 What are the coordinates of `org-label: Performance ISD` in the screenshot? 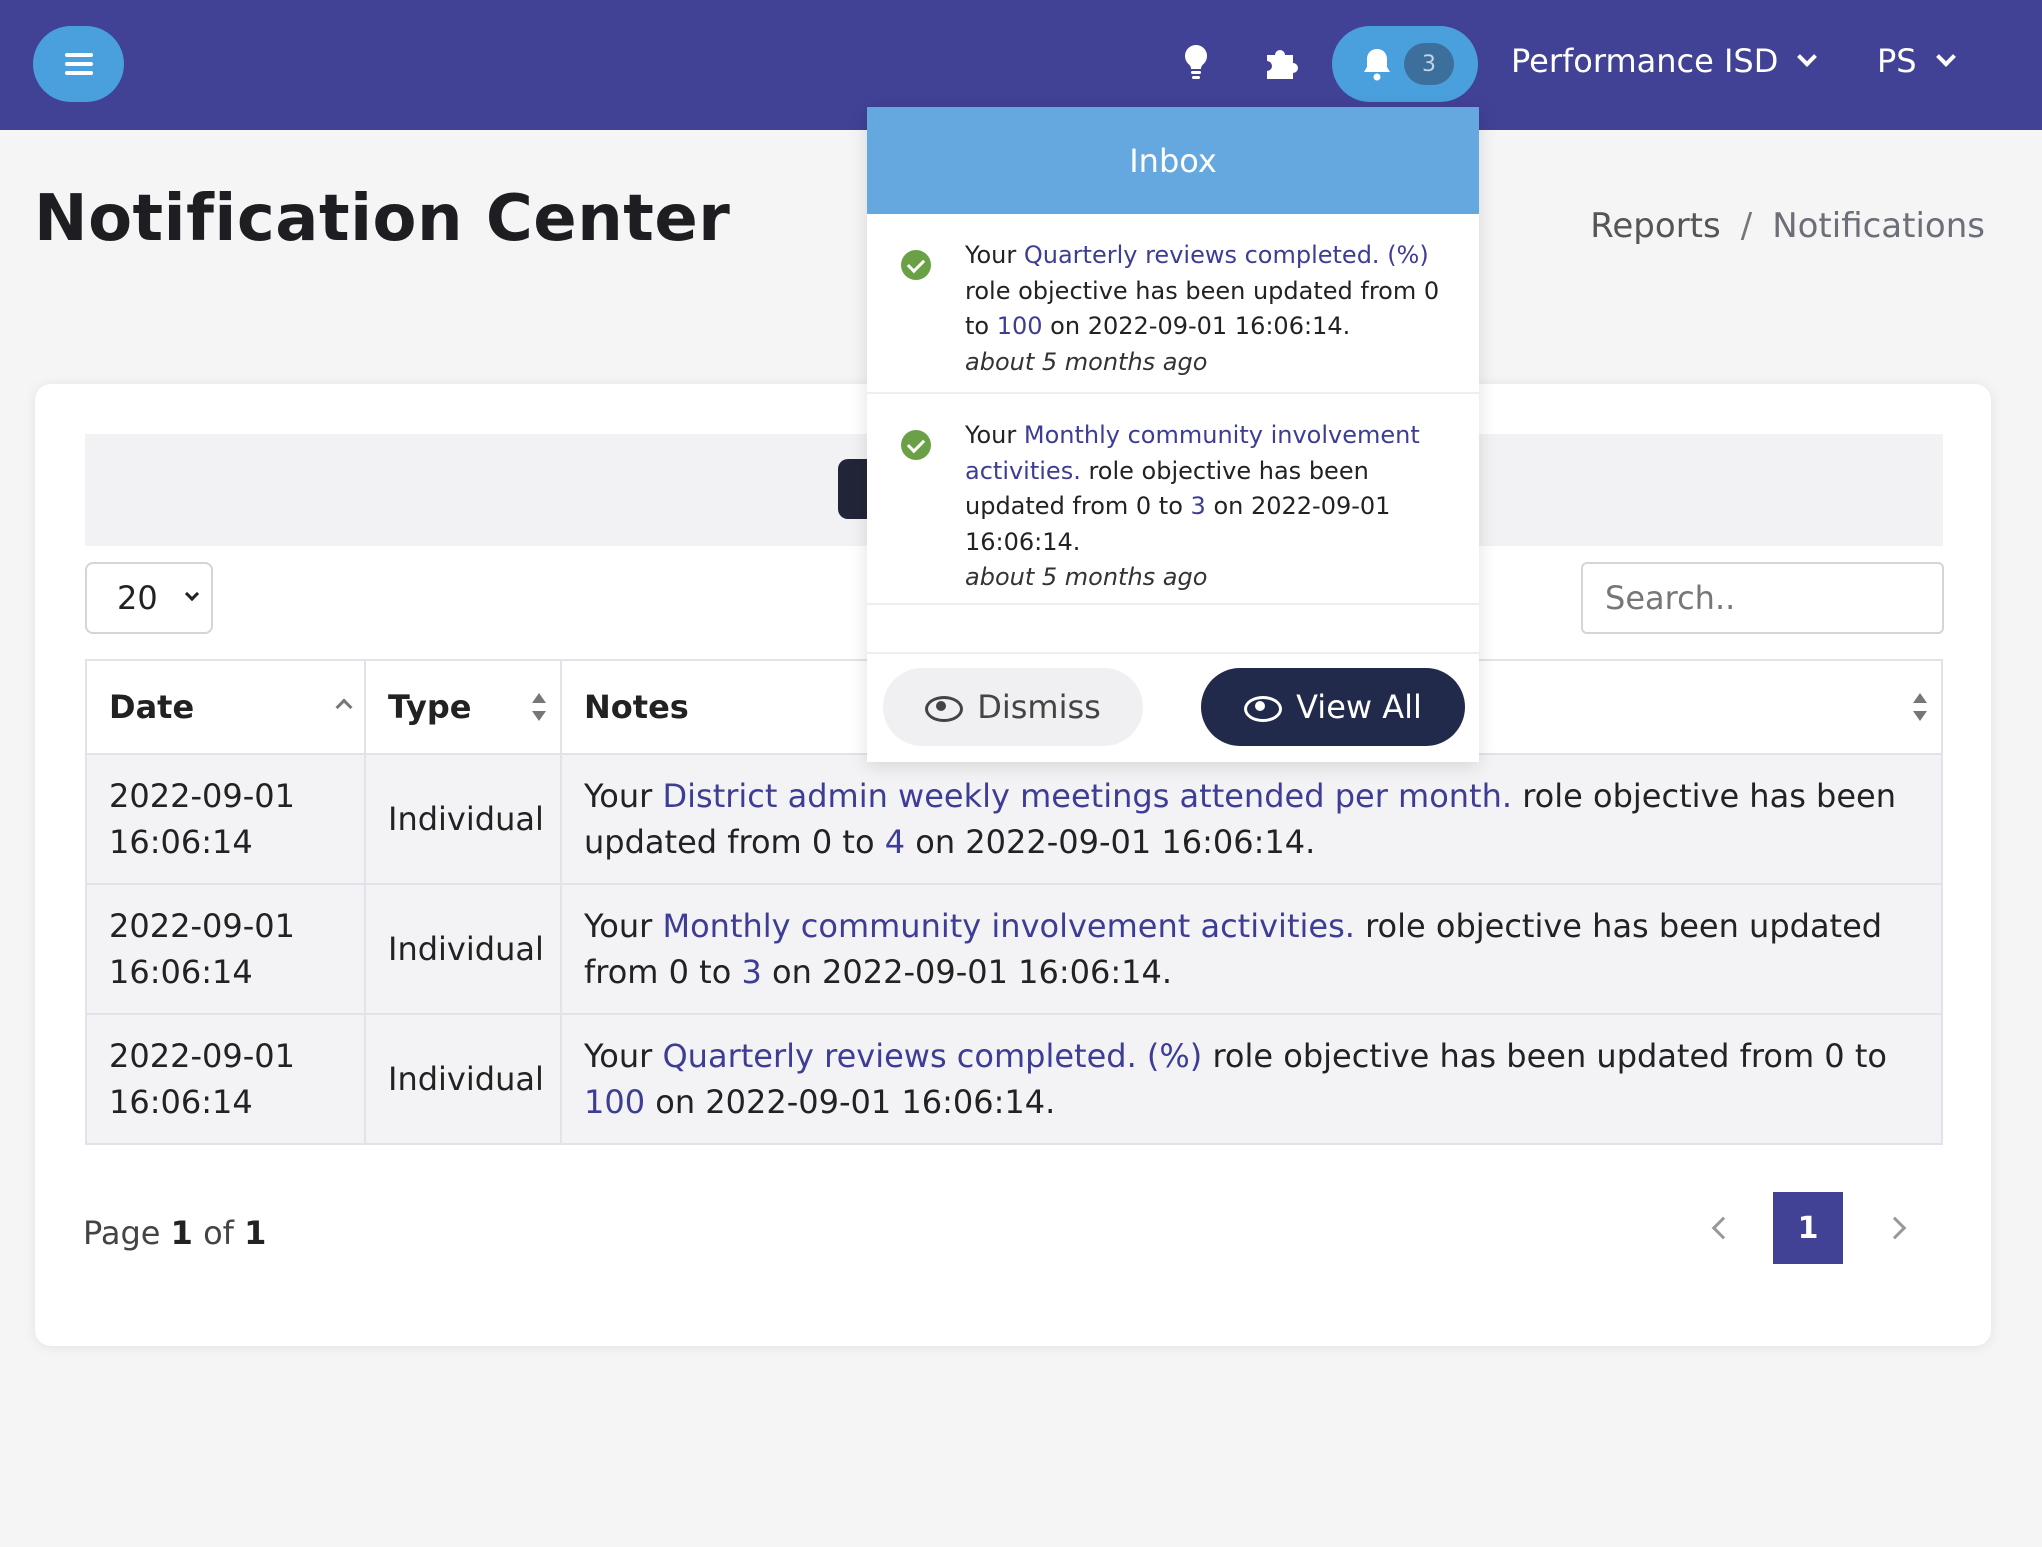 It's located at (1645, 61).